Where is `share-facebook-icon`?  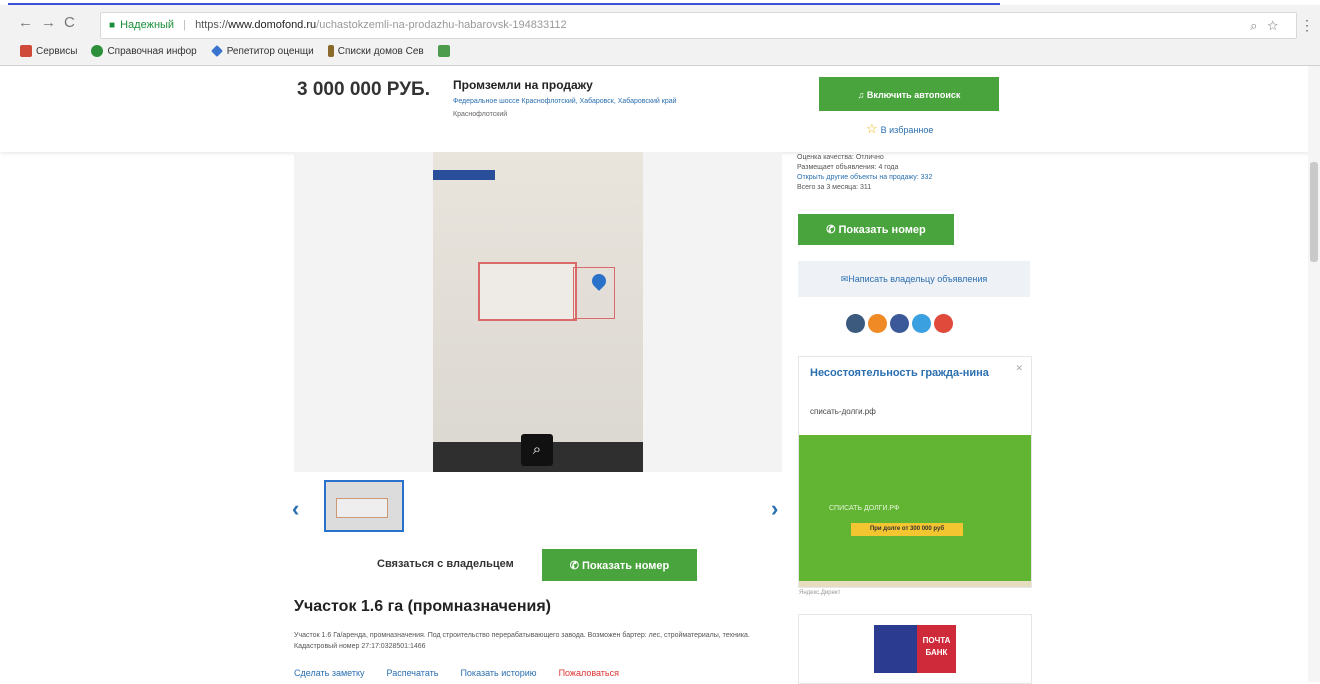 share-facebook-icon is located at coordinates (899, 323).